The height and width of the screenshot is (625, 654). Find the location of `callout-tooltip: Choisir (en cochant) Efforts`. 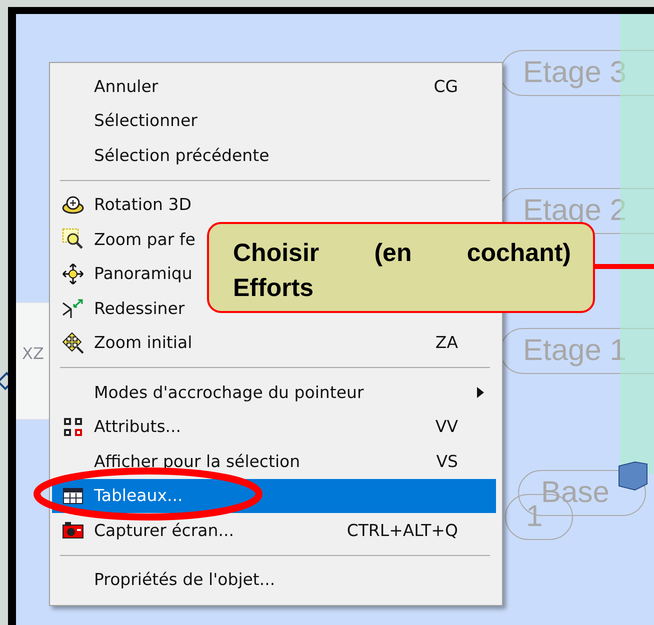

callout-tooltip: Choisir (en cochant) Efforts is located at coordinates (401, 267).